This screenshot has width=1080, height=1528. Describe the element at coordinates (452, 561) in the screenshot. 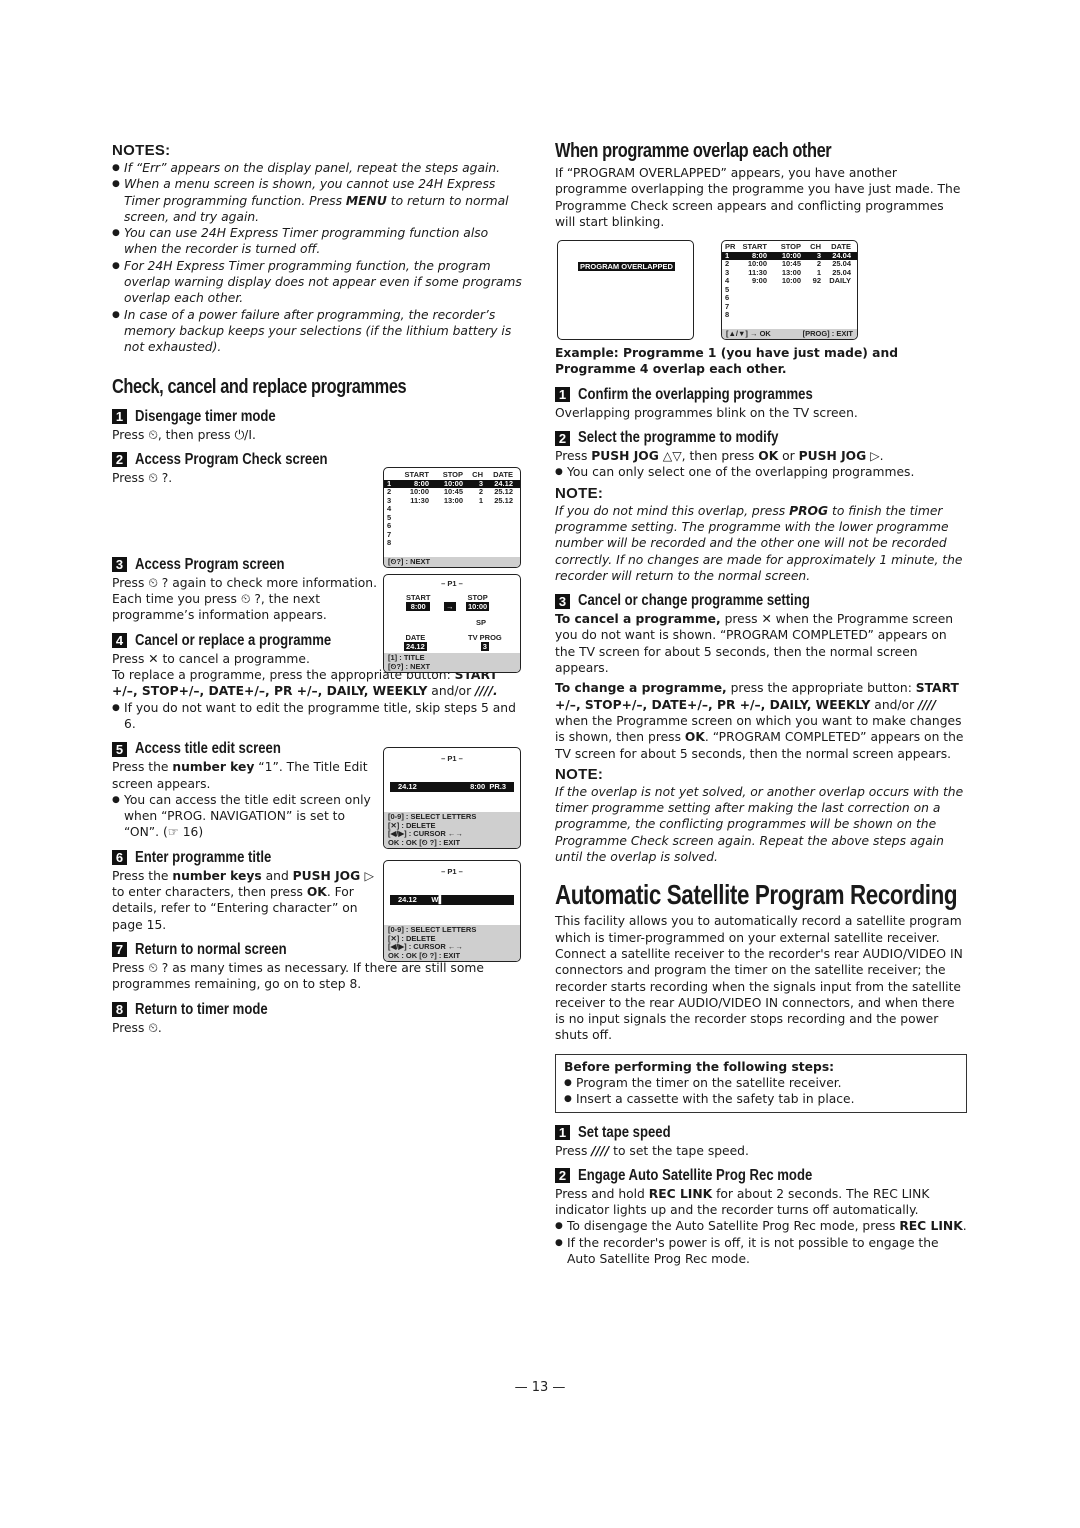

I see `screen-footer: [⏲?] : NEXT` at that location.